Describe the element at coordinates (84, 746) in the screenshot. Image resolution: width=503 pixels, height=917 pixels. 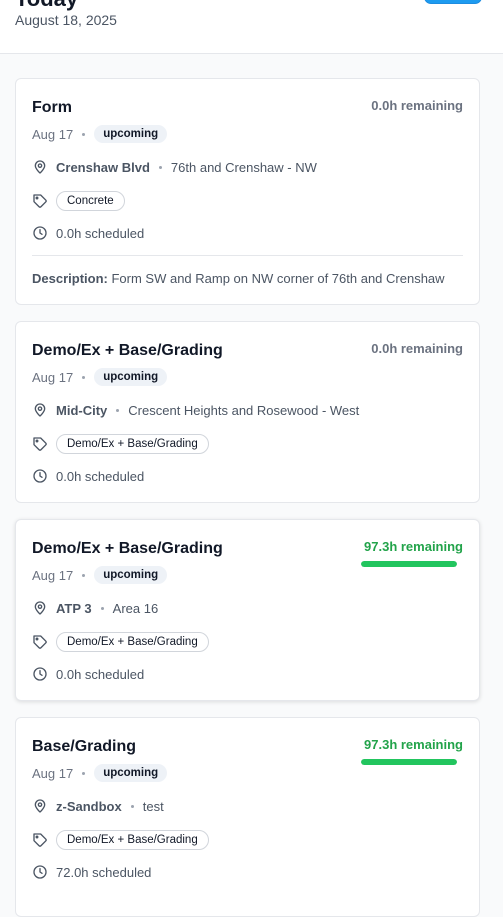
I see `task-title: Base/Grading` at that location.